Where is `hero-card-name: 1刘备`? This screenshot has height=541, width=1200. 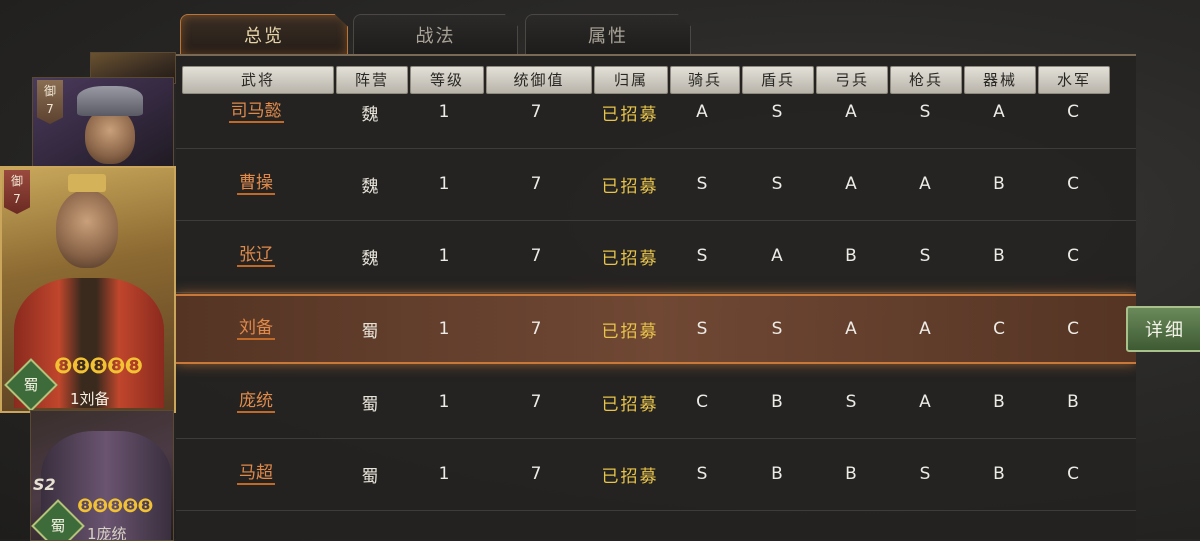 hero-card-name: 1刘备 is located at coordinates (90, 399).